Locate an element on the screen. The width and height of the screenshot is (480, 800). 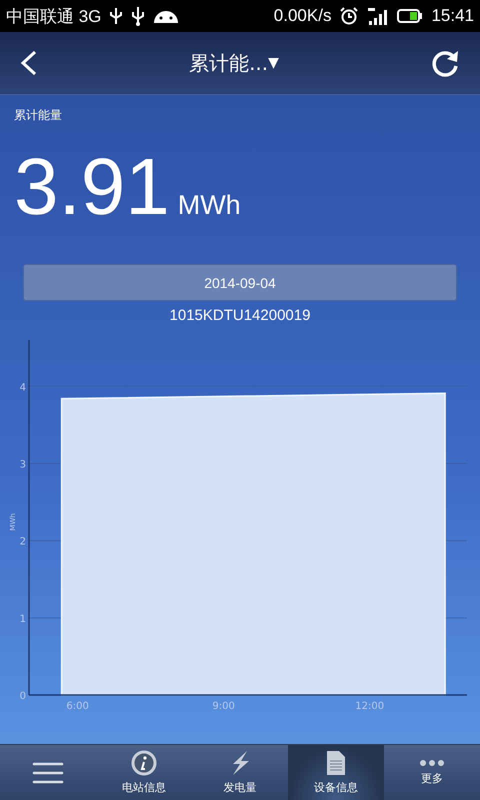
dropdown-caret: ▼ is located at coordinates (273, 63).